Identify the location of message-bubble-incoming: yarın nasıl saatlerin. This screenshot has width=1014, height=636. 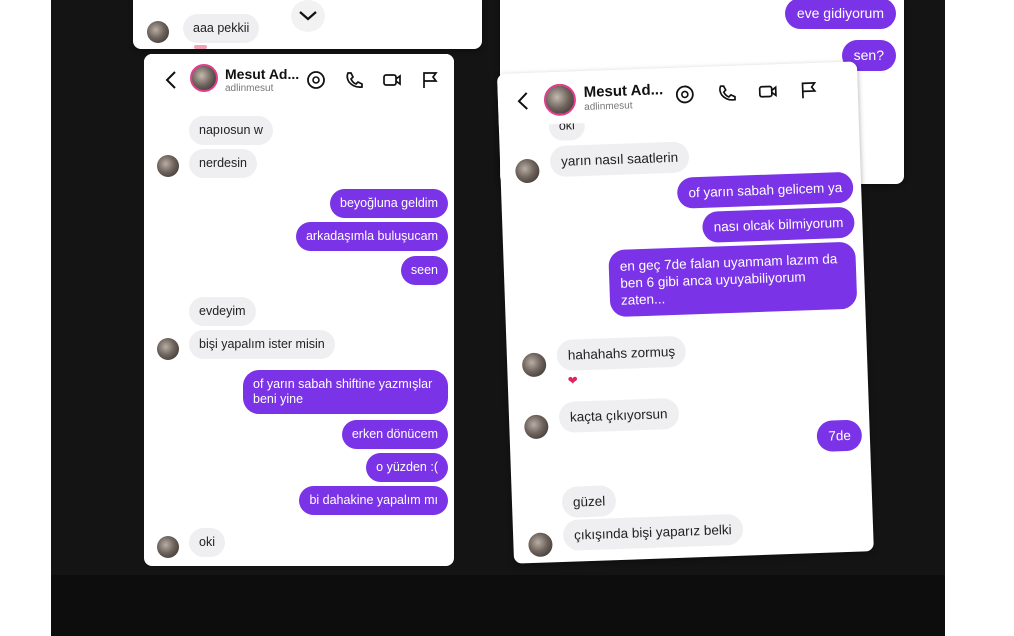
(619, 159).